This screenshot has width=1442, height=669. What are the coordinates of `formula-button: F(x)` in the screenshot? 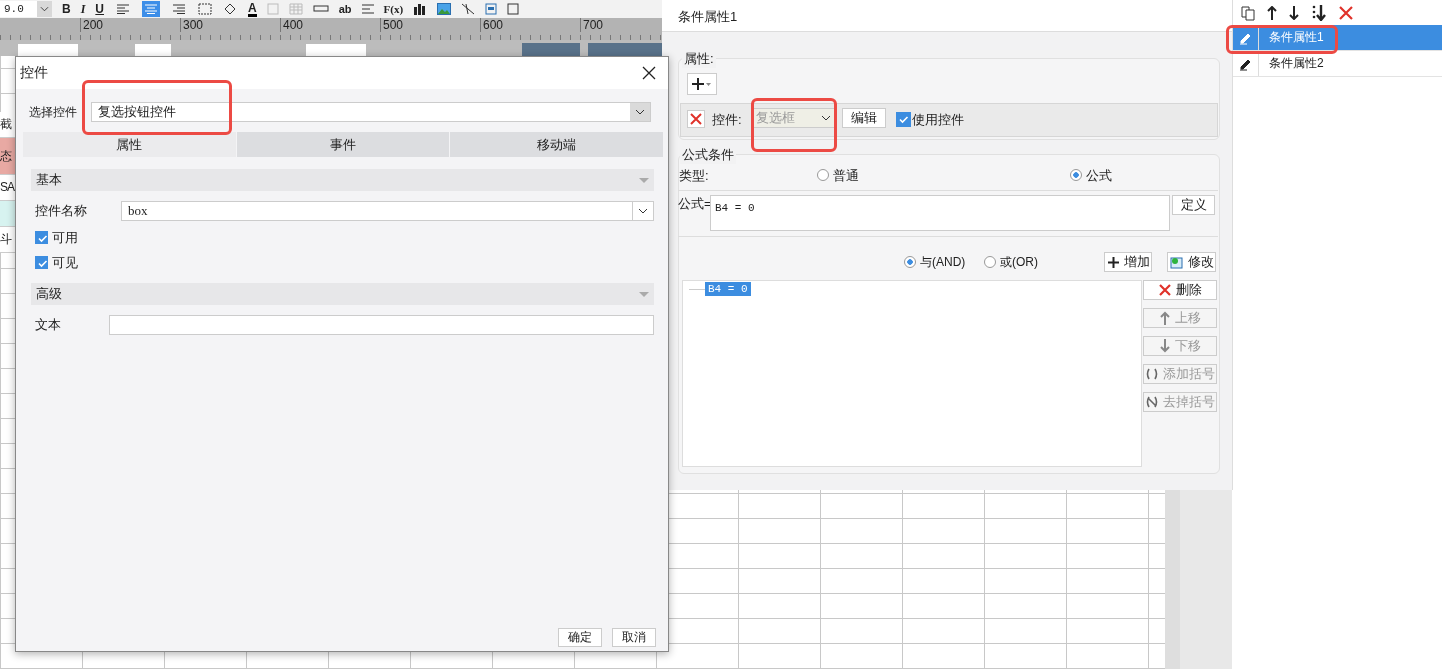 It's located at (393, 9).